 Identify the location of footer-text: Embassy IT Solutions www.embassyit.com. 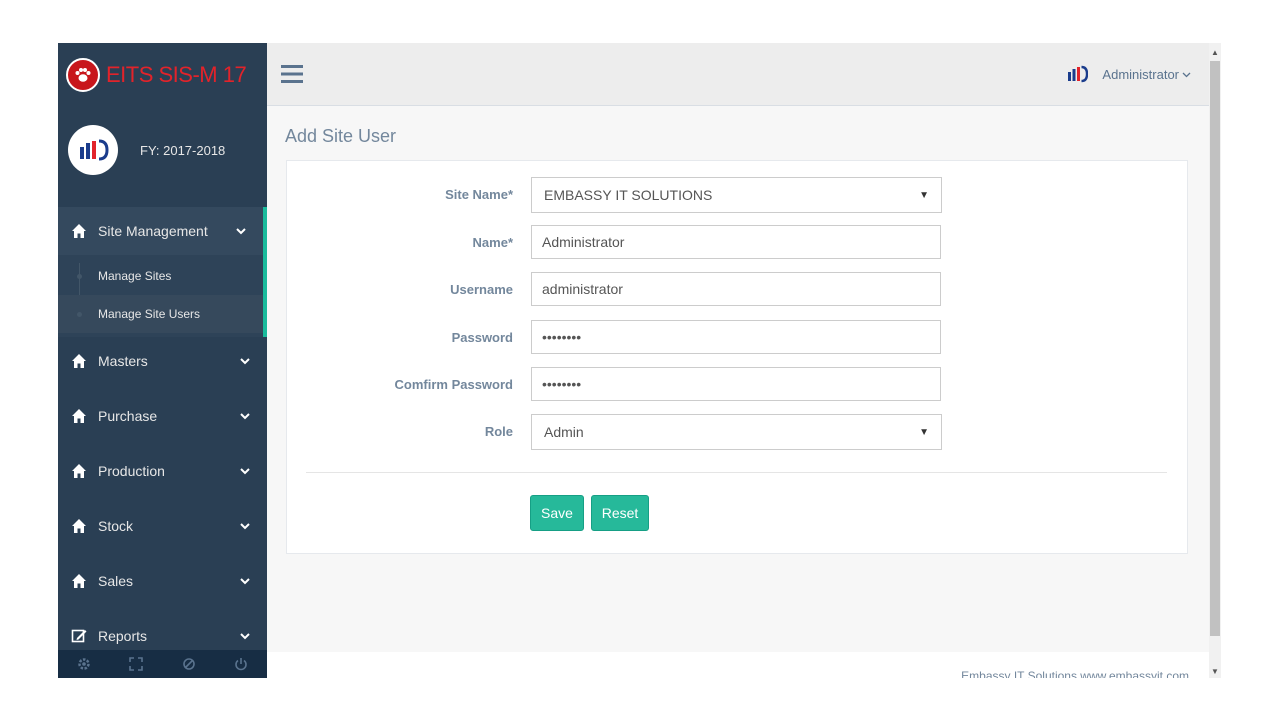
(1075, 673).